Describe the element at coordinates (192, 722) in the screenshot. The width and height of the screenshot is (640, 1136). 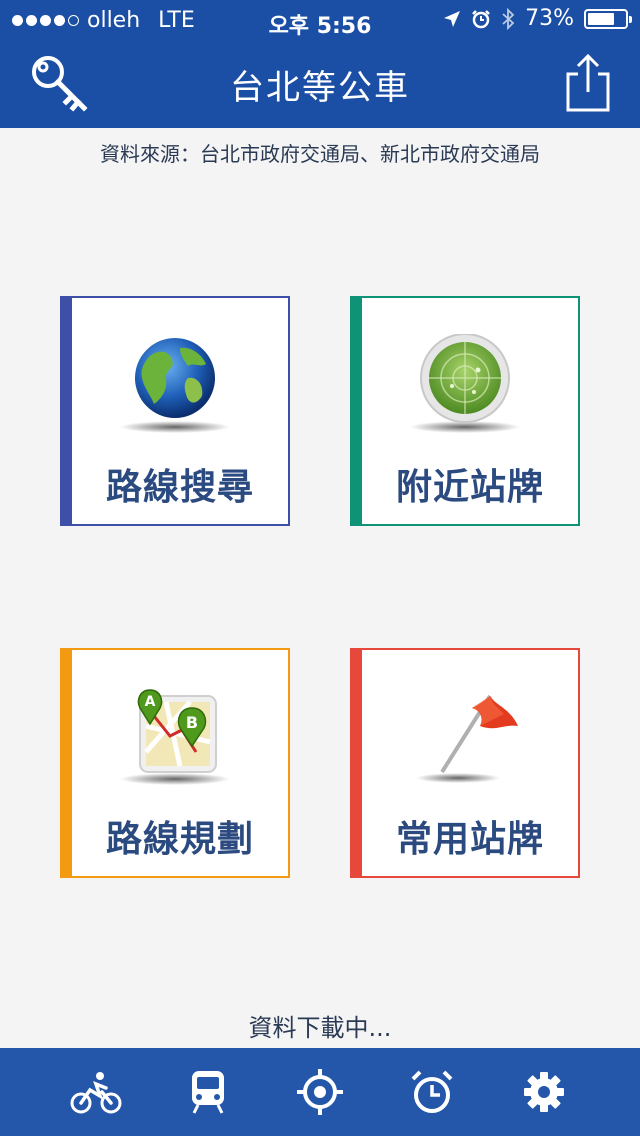
I see `svg-text: B` at that location.